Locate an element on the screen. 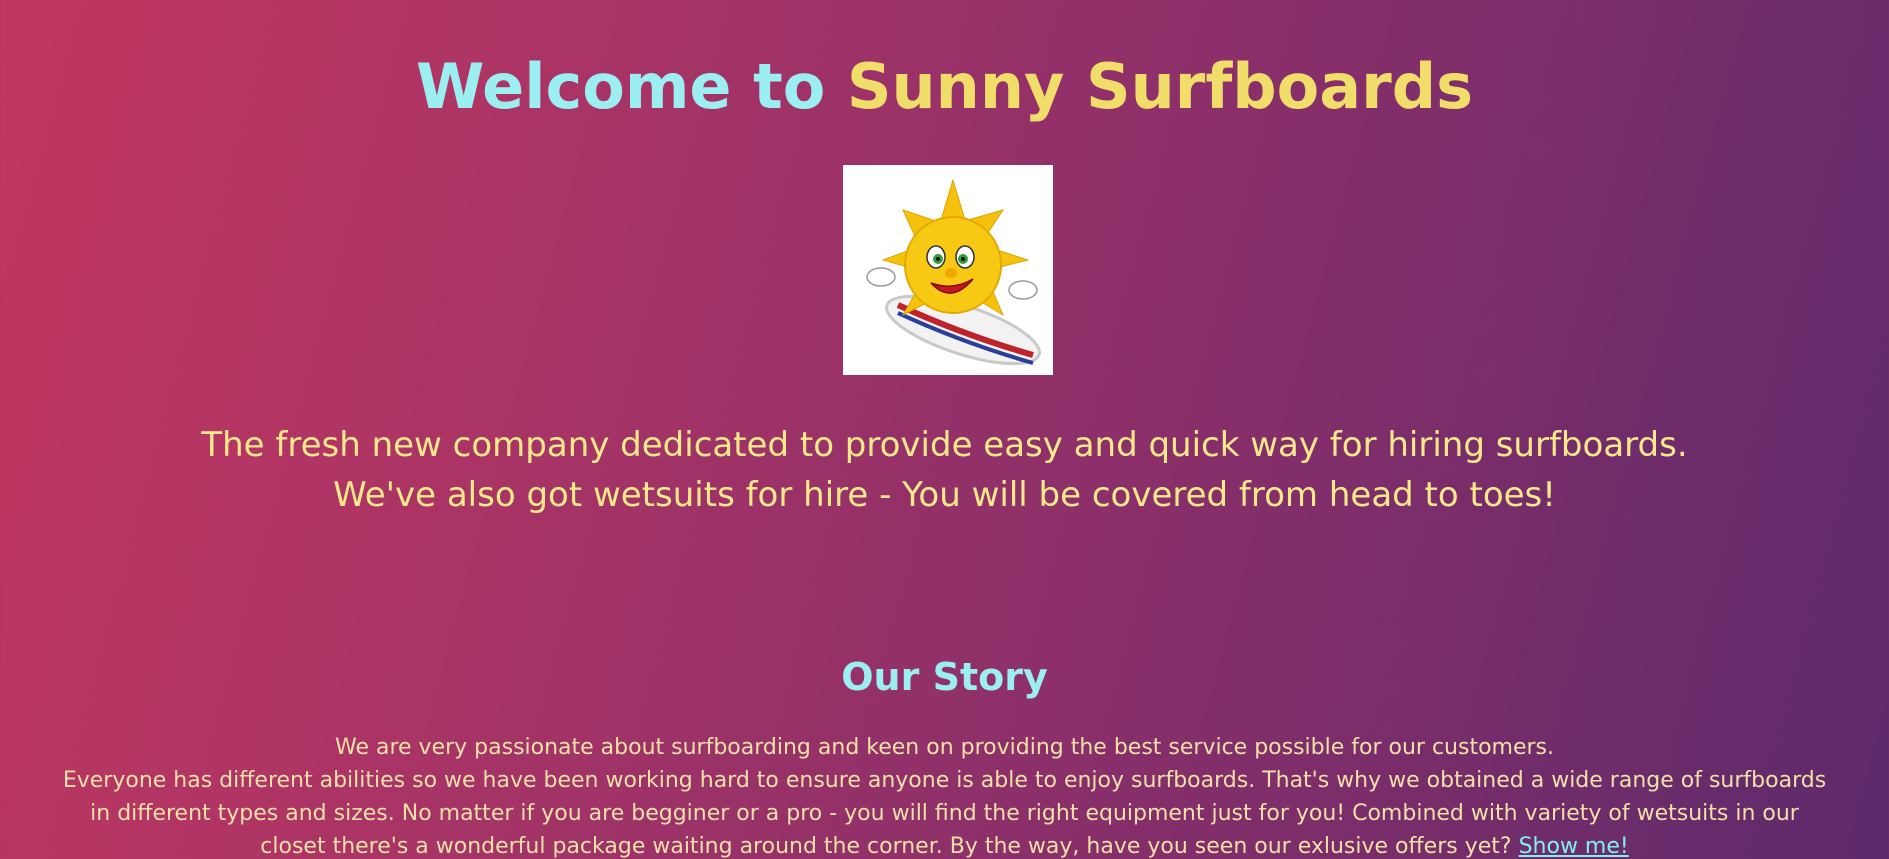  sun-surfing-icon is located at coordinates (953, 272).